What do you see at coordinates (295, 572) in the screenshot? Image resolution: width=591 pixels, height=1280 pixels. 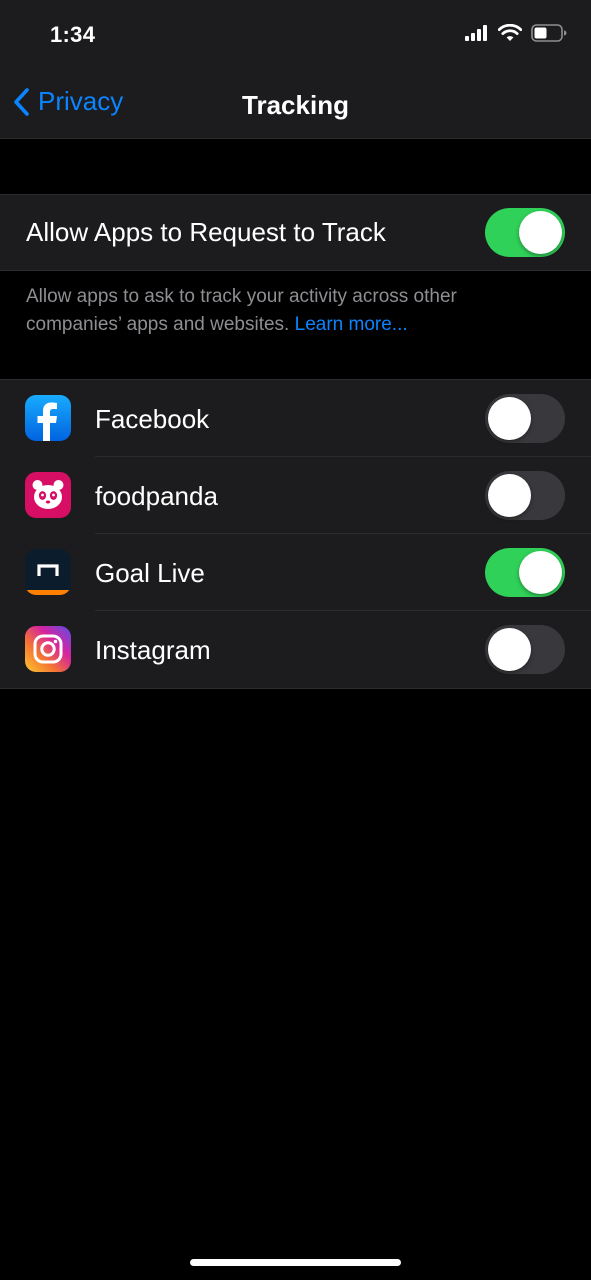 I see `app-row-goal-live: Goal Live` at bounding box center [295, 572].